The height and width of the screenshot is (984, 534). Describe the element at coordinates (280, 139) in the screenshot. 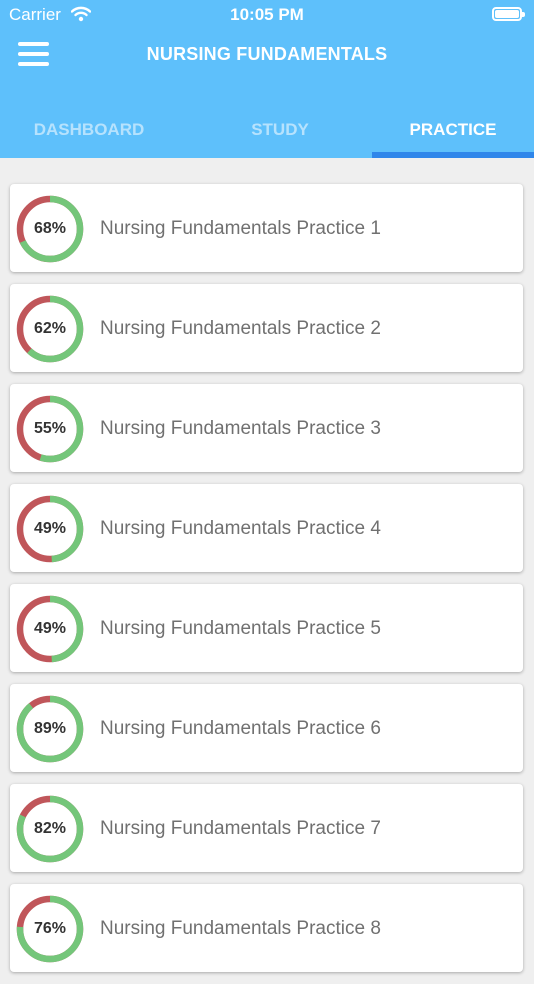

I see `tab-study: STUDY` at that location.